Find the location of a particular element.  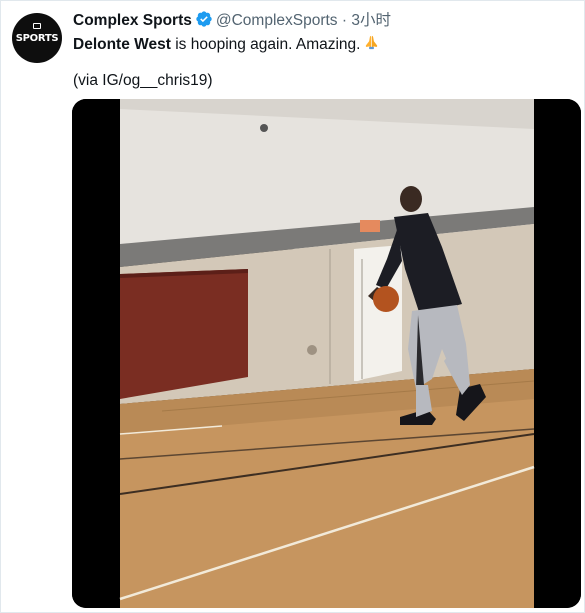

tweet-body: is hooping again. Amazing. is located at coordinates (265, 44).